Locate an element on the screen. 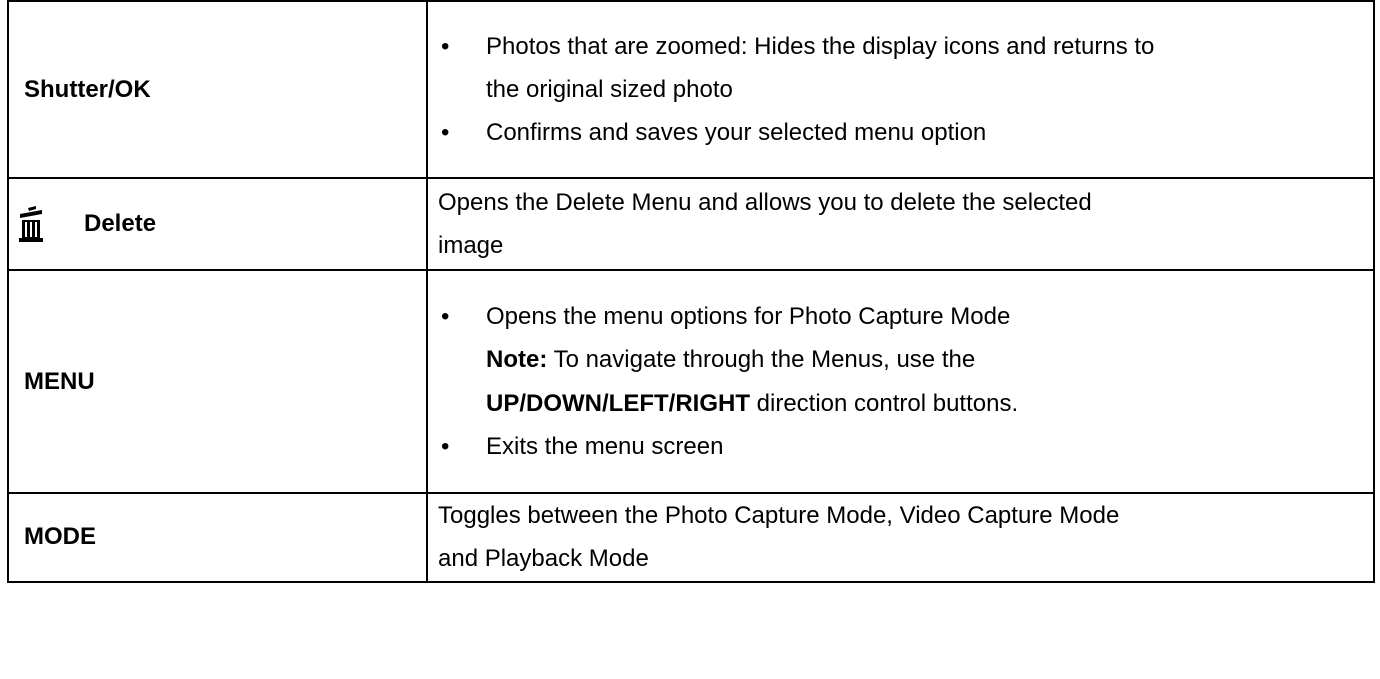  row-label-cell: Delete is located at coordinates (217, 224).